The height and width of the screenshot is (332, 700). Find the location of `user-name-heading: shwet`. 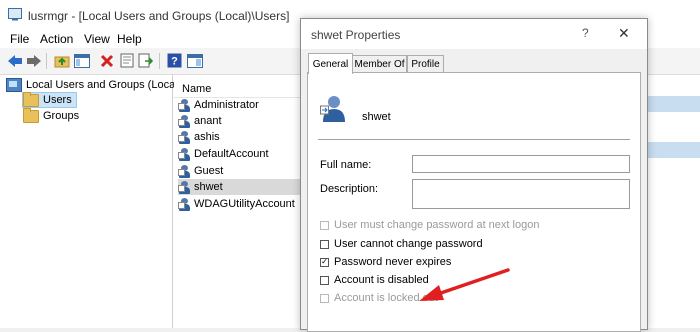

user-name-heading: shwet is located at coordinates (376, 117).